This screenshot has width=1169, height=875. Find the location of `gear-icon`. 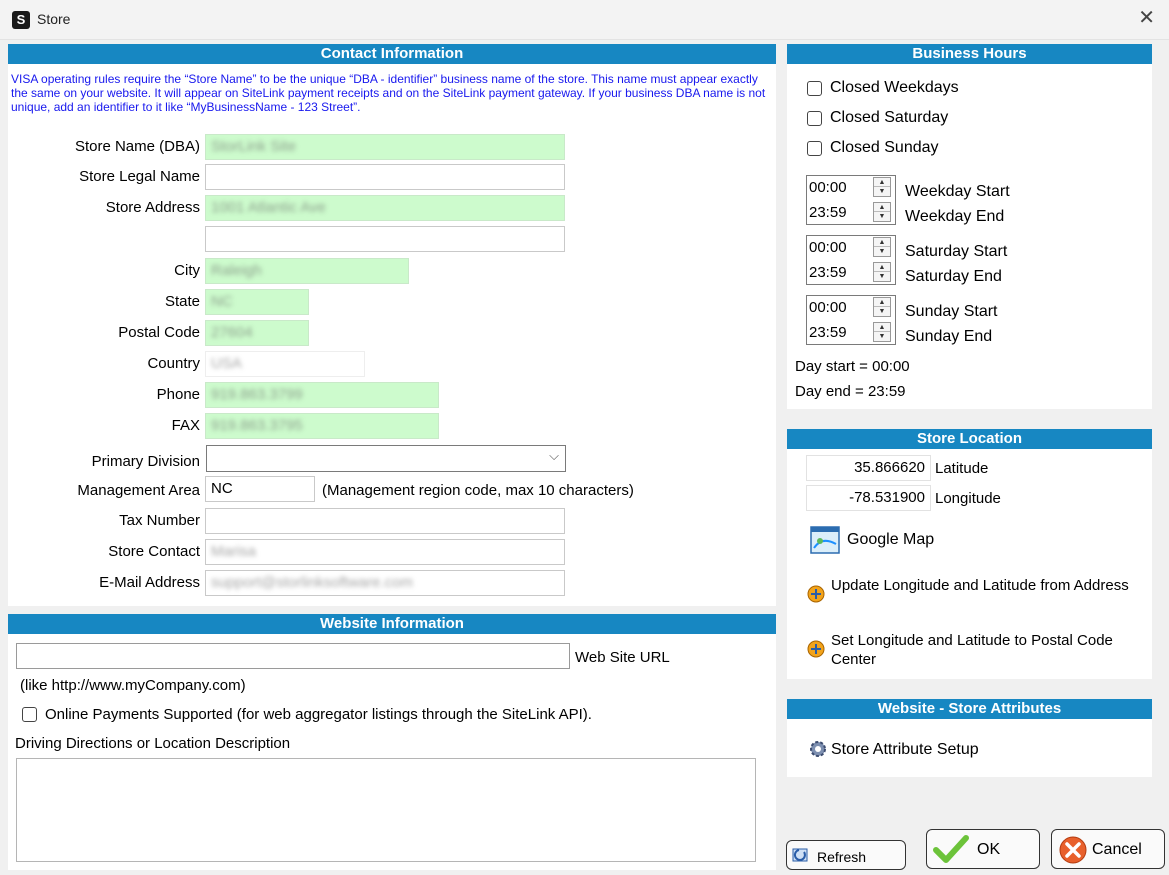

gear-icon is located at coordinates (818, 749).